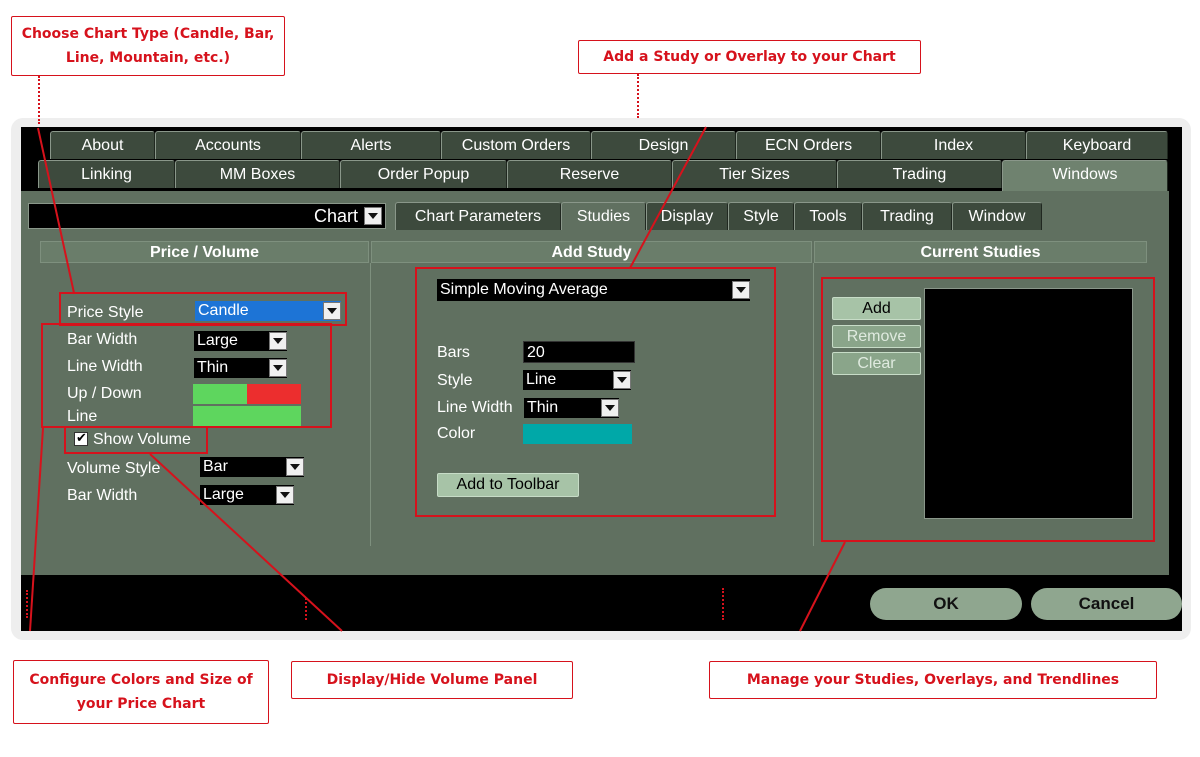  Describe the element at coordinates (822, 586) in the screenshot. I see `connector-manage-studies` at that location.